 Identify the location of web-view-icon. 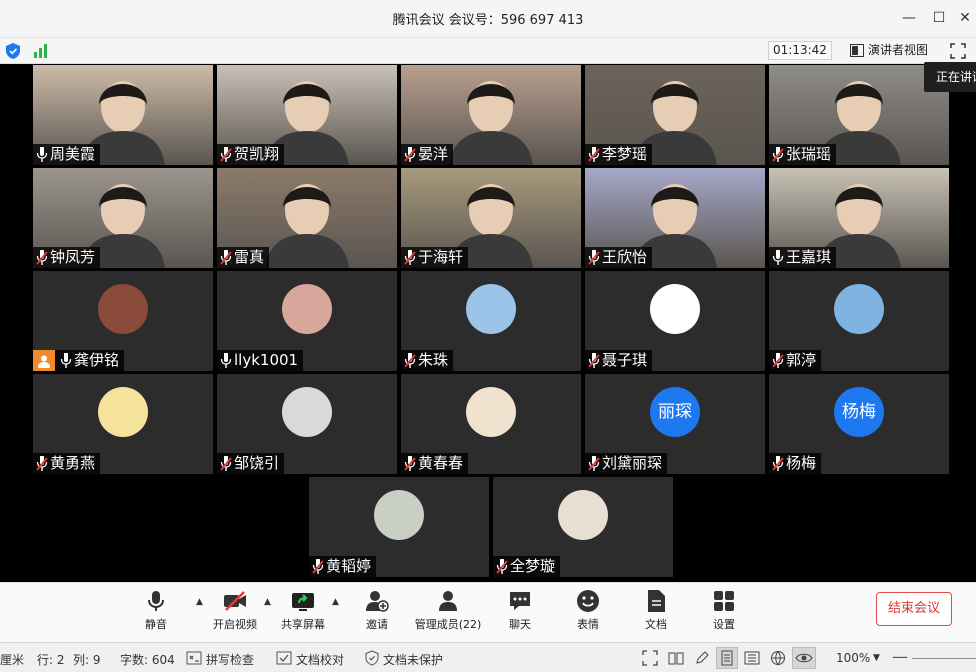
(778, 658).